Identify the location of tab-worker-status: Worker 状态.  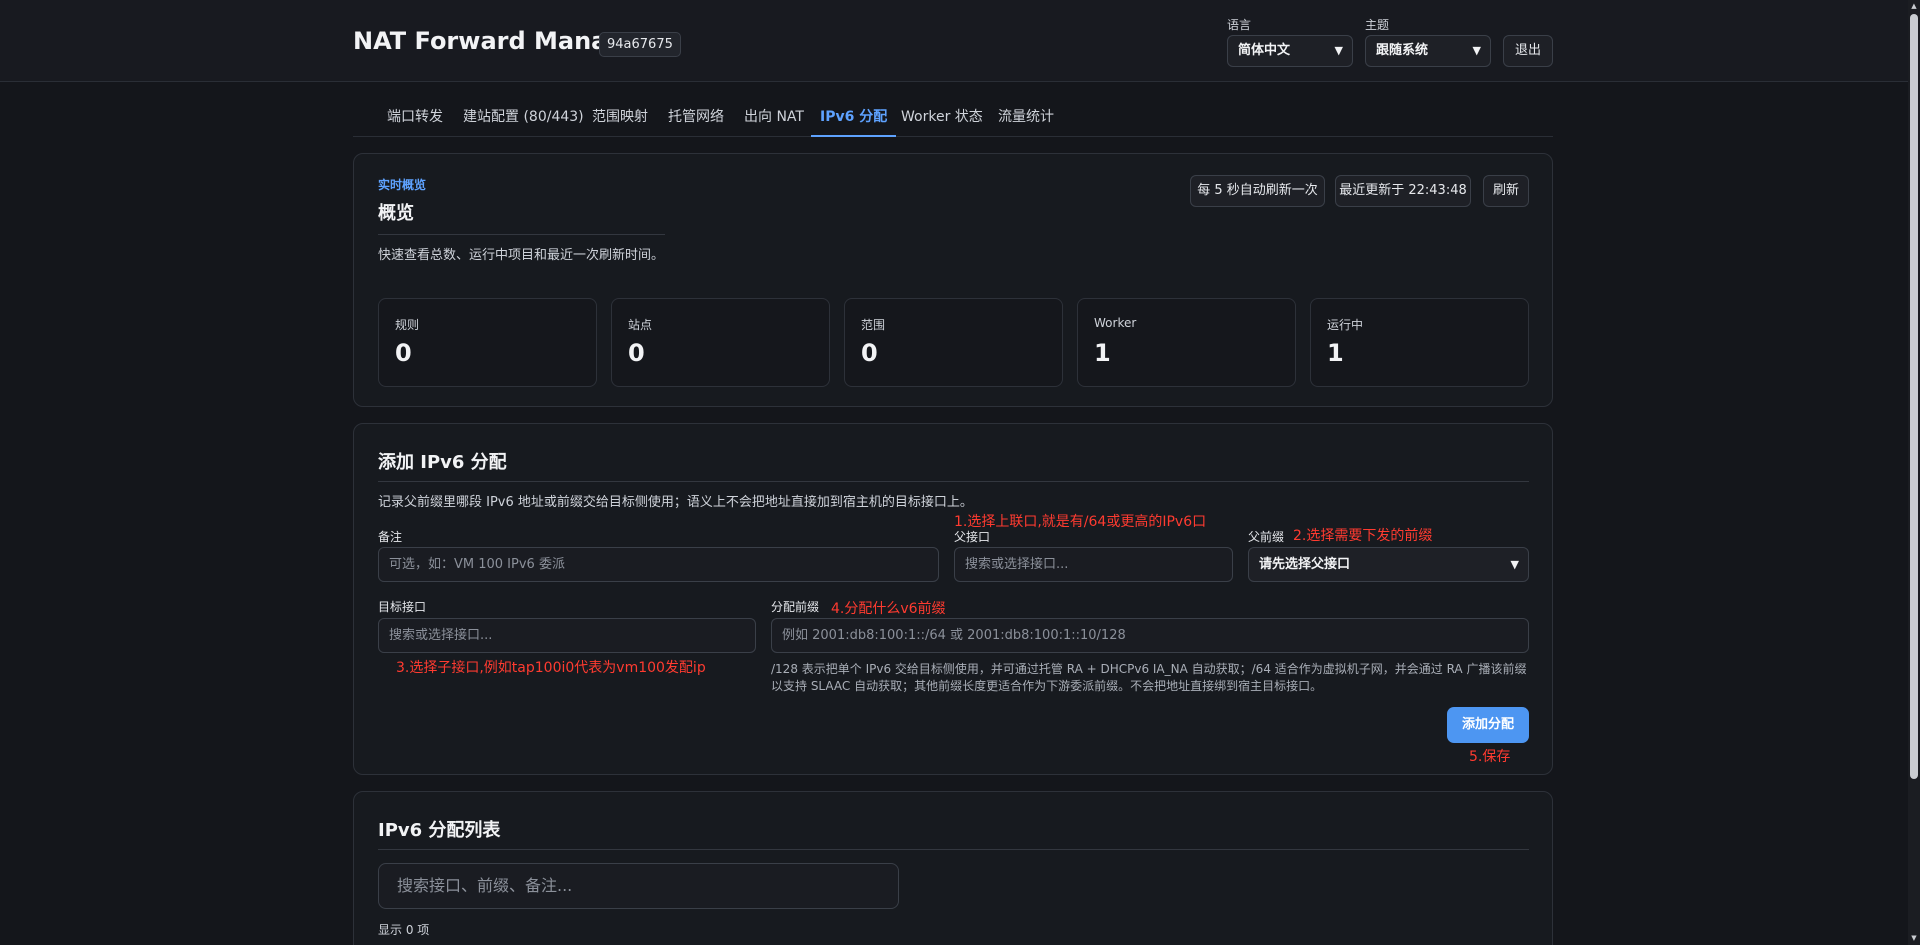
(942, 120).